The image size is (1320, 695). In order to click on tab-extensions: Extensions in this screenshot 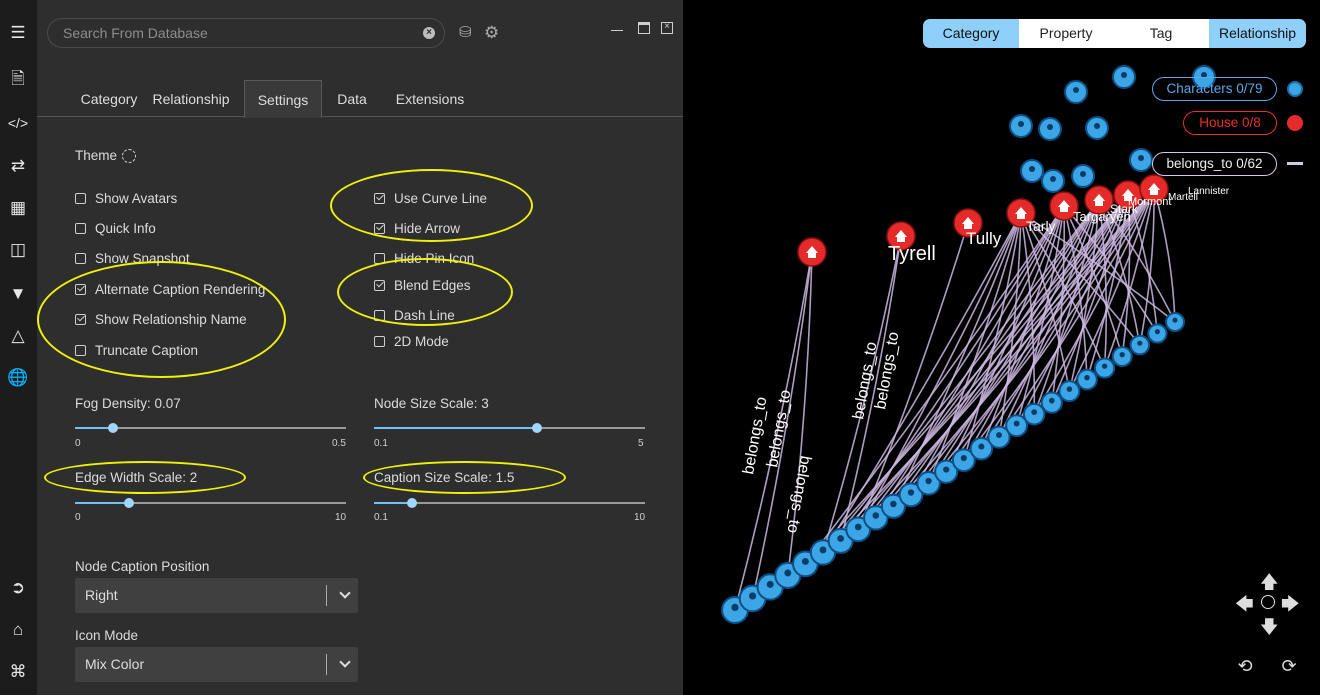, I will do `click(430, 98)`.